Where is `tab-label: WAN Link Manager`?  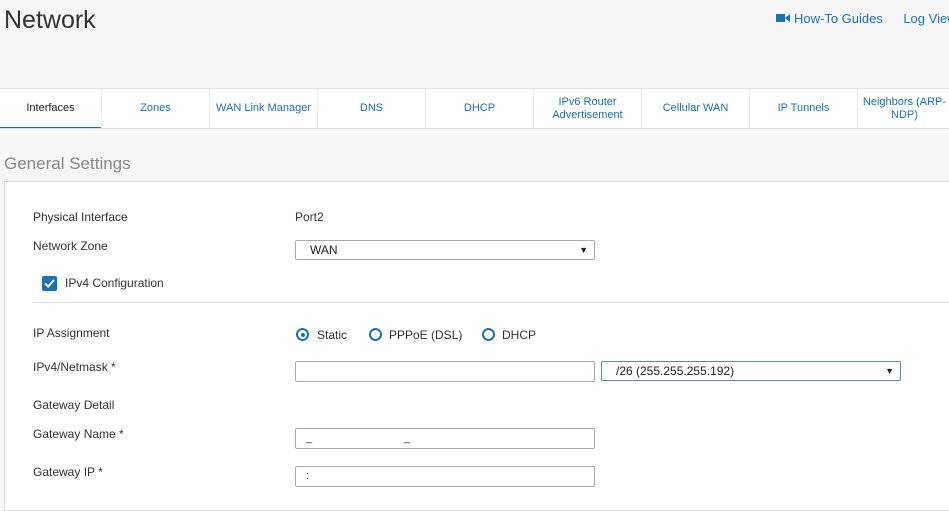 tab-label: WAN Link Manager is located at coordinates (263, 108).